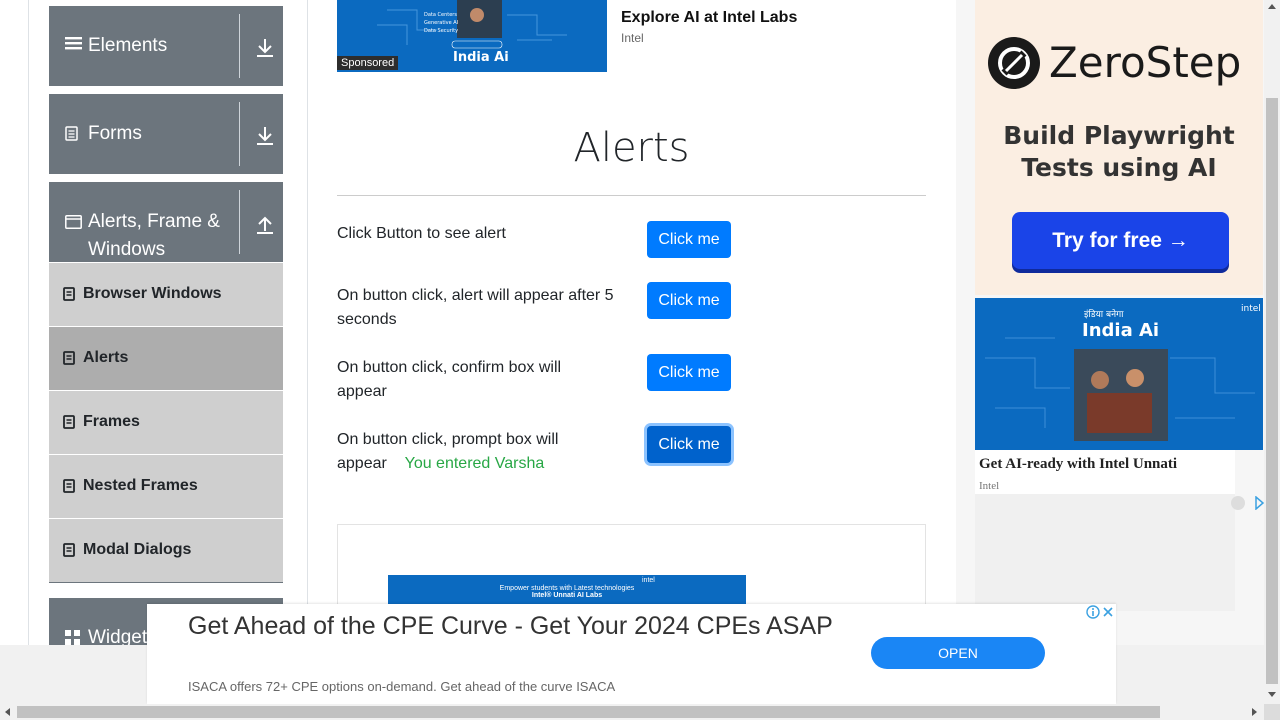  Describe the element at coordinates (73, 637) in the screenshot. I see `grid-icon` at that location.